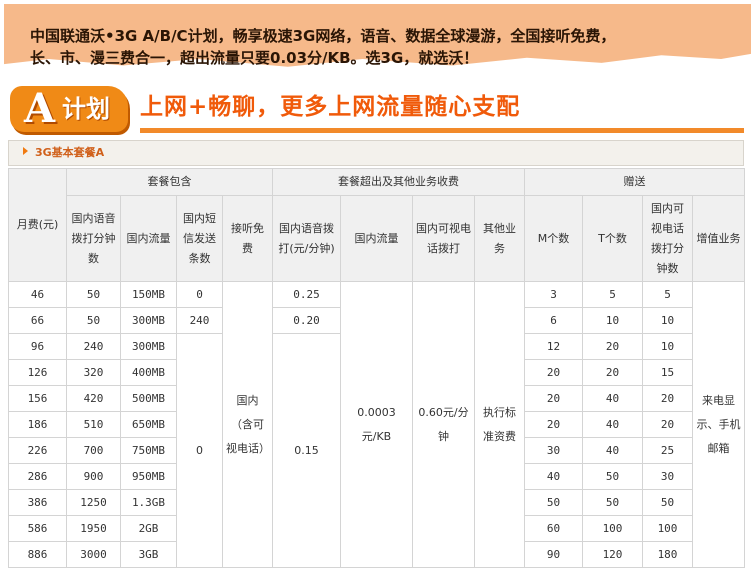  I want to click on cell-fee: 186, so click(37, 424).